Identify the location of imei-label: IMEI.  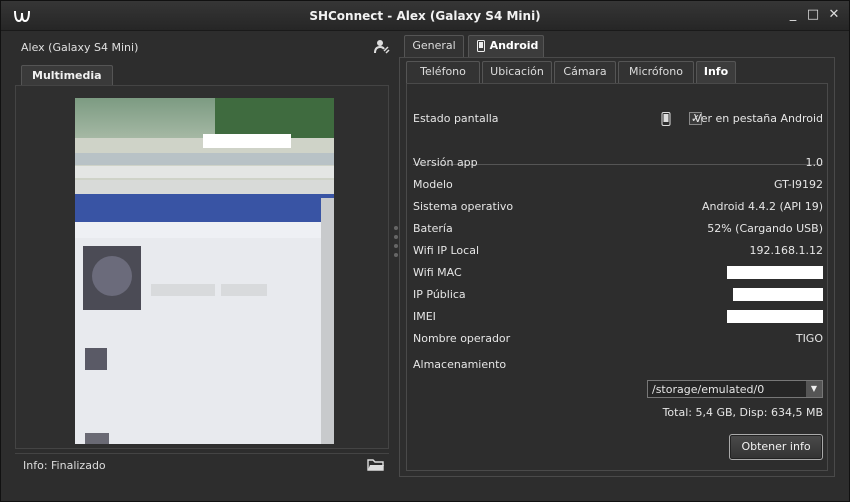
(424, 316).